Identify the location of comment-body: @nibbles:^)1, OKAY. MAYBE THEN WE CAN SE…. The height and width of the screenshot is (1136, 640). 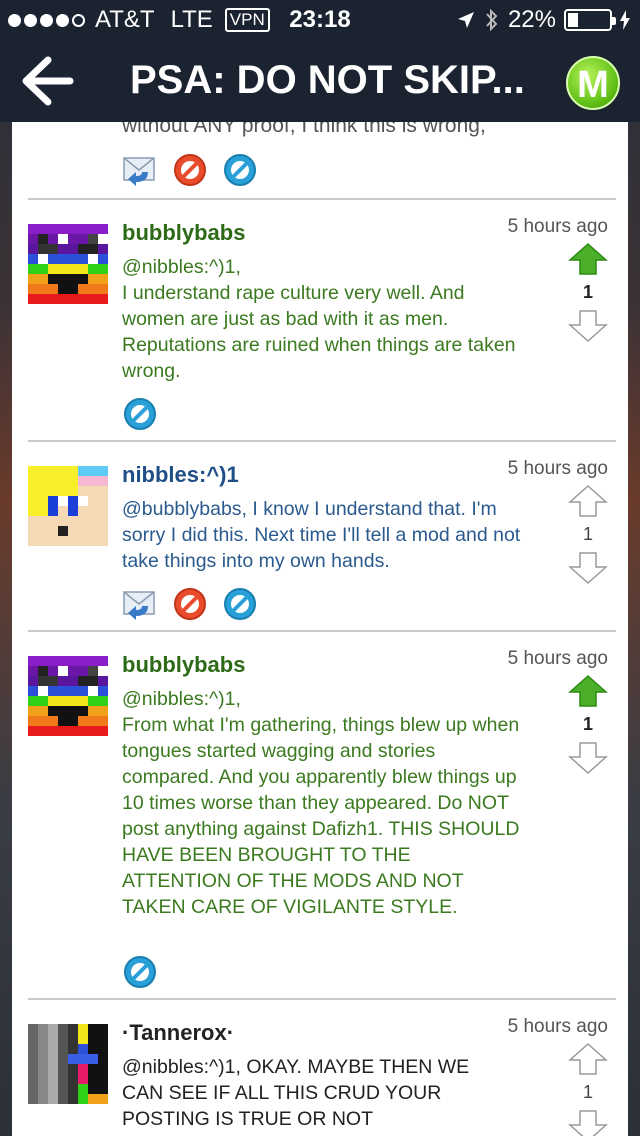
(296, 1093).